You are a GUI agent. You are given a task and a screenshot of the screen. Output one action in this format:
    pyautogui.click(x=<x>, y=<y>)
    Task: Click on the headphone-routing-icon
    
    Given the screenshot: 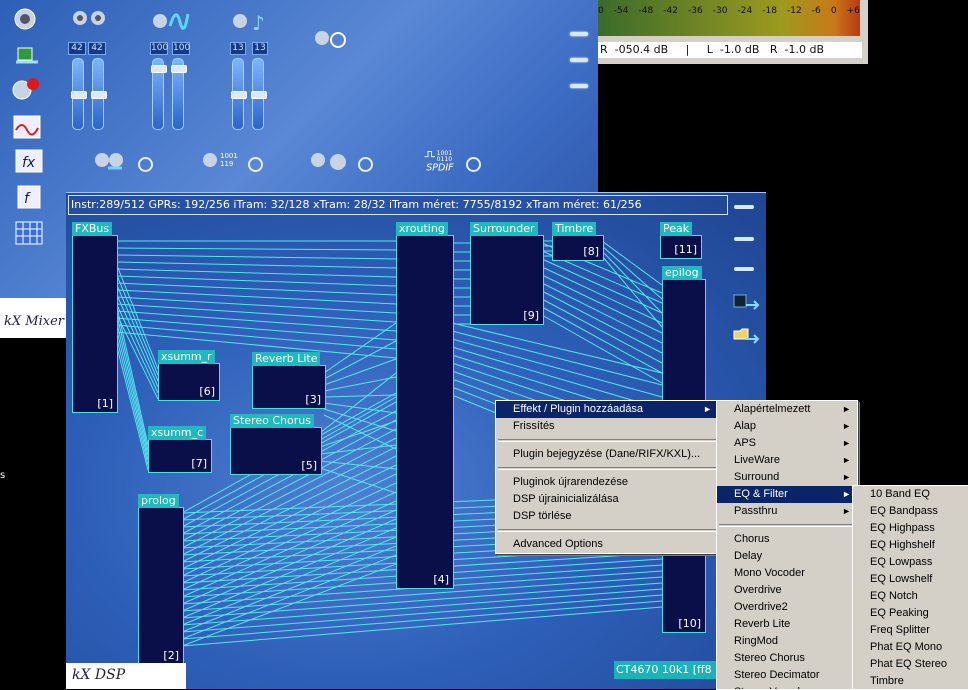 What is the action you would take?
    pyautogui.click(x=331, y=161)
    